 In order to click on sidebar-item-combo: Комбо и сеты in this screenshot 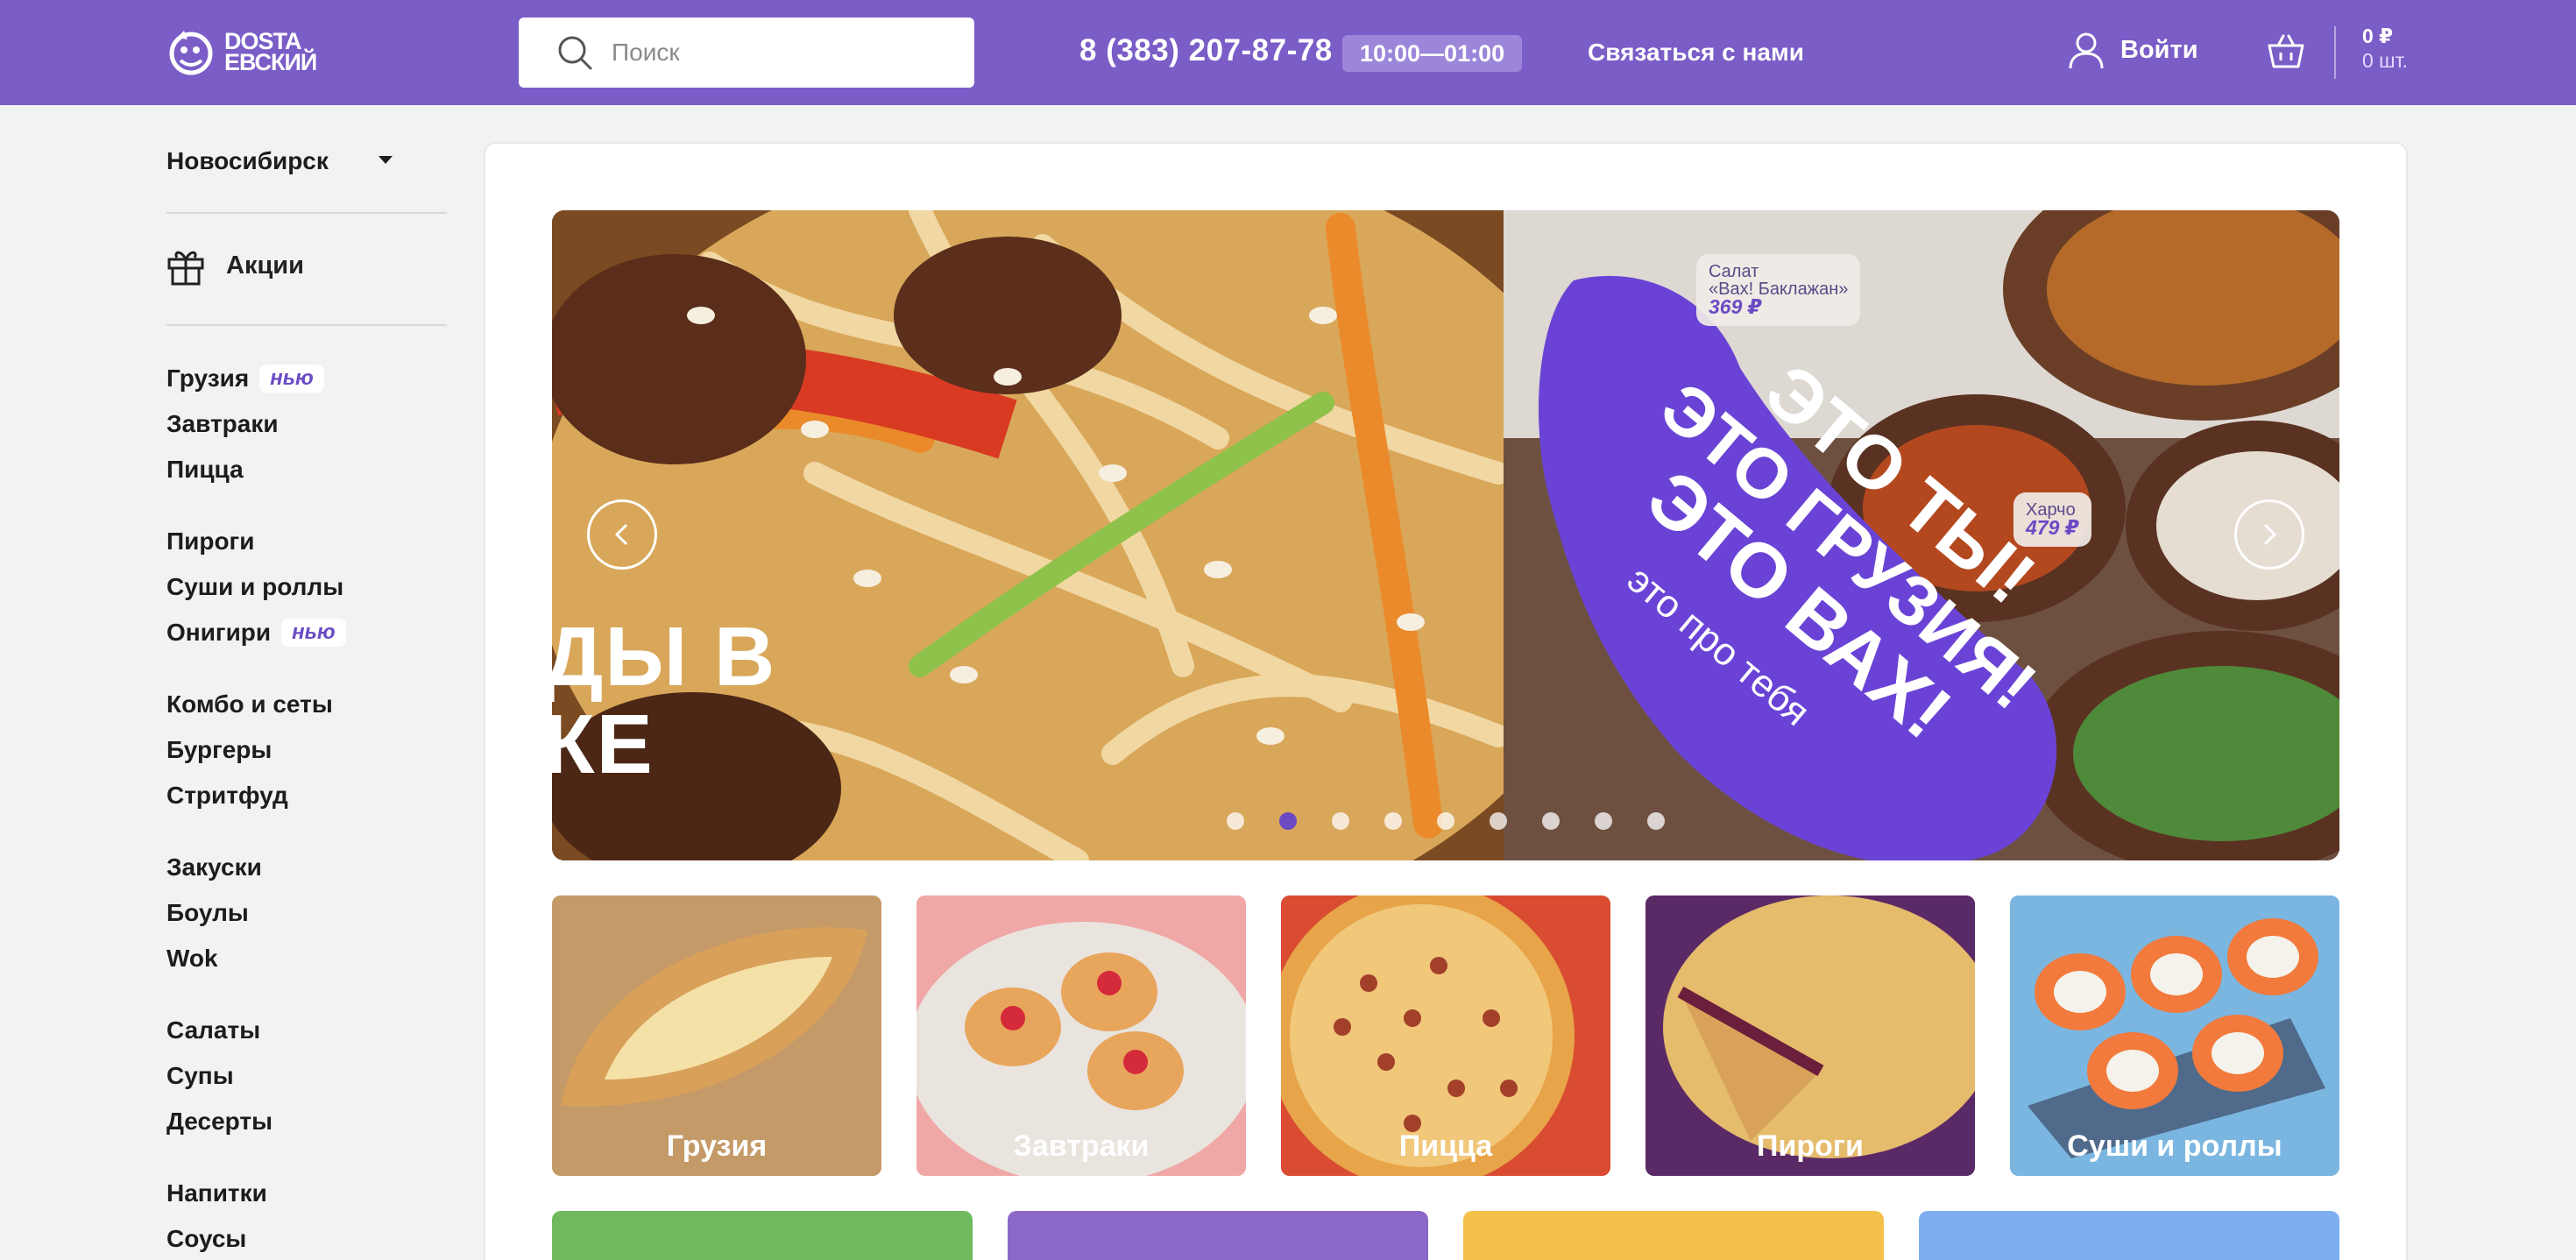, I will do `click(249, 704)`.